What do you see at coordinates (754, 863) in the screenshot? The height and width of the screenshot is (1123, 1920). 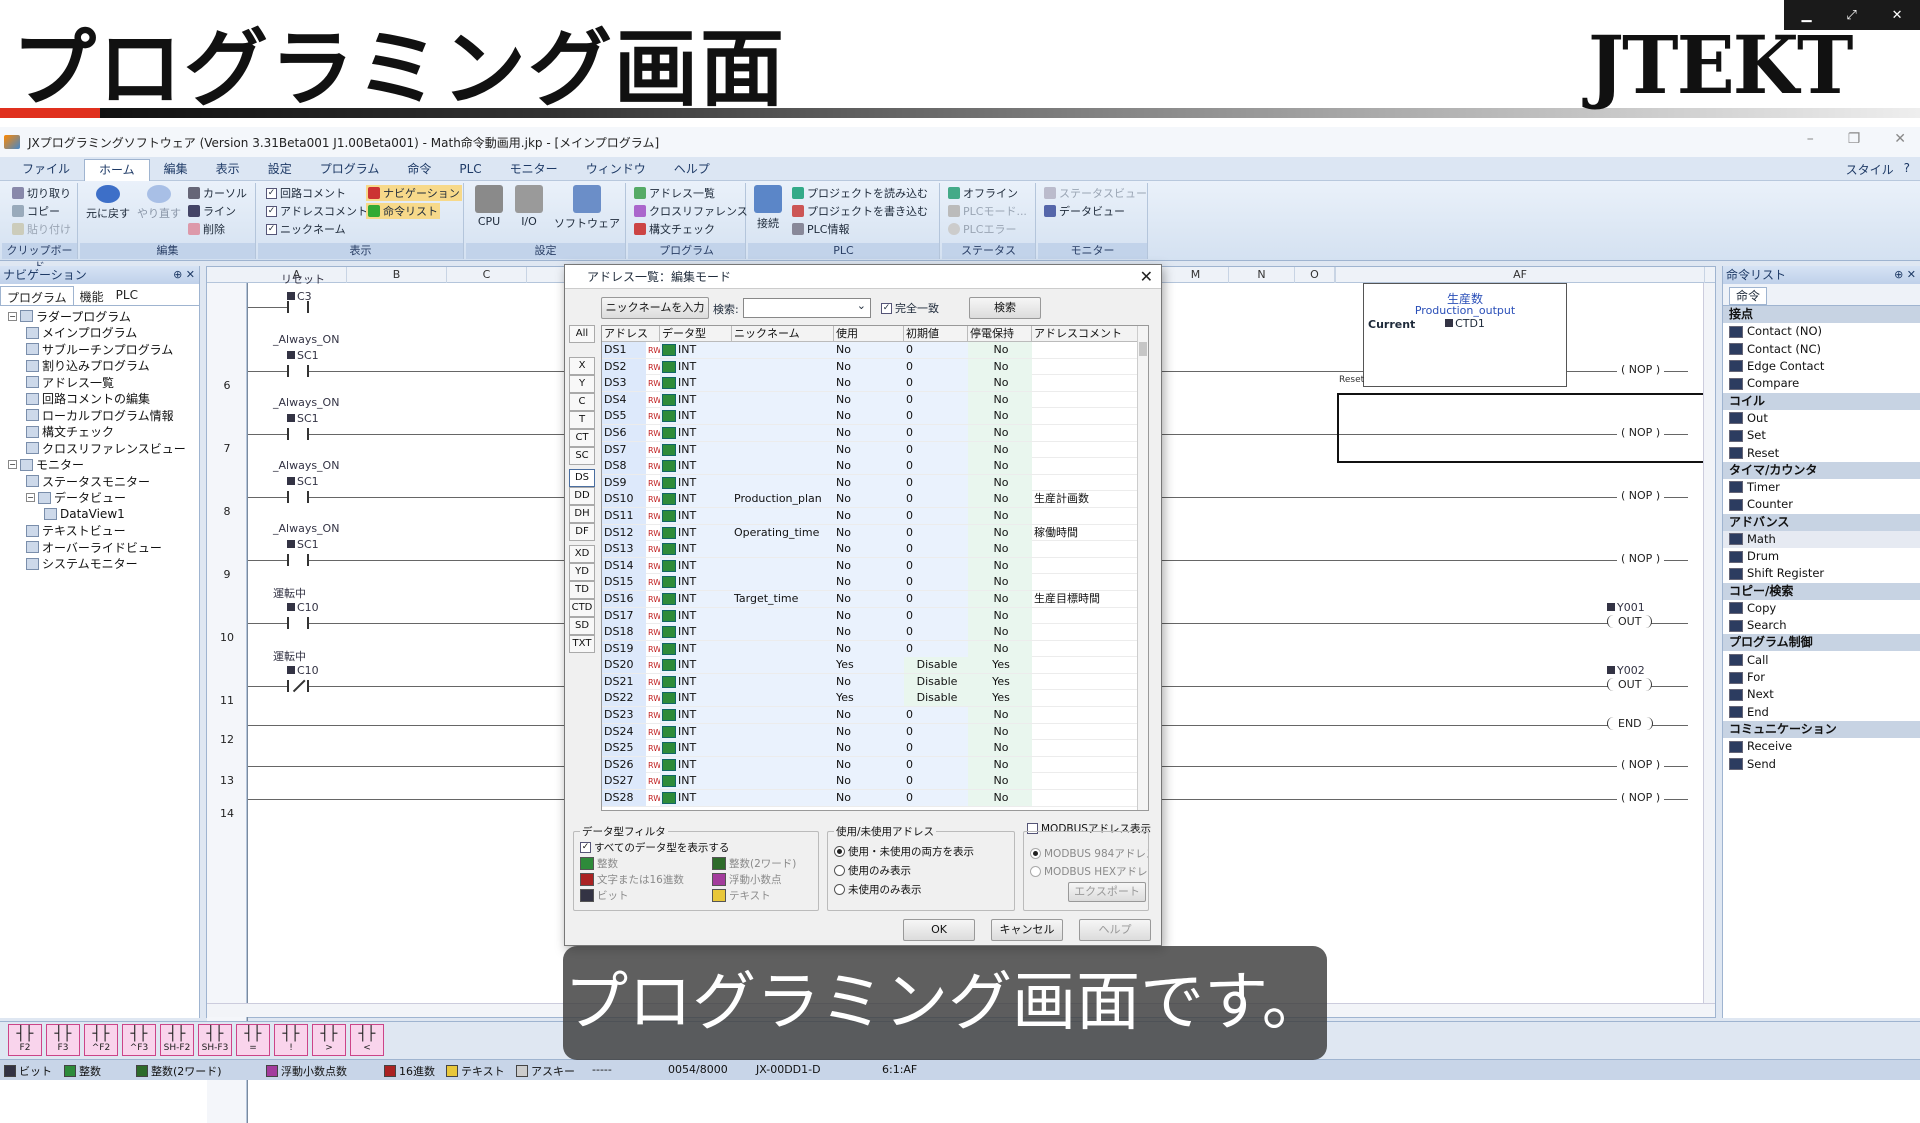 I see `filter-int2: 整数(2ワード)` at bounding box center [754, 863].